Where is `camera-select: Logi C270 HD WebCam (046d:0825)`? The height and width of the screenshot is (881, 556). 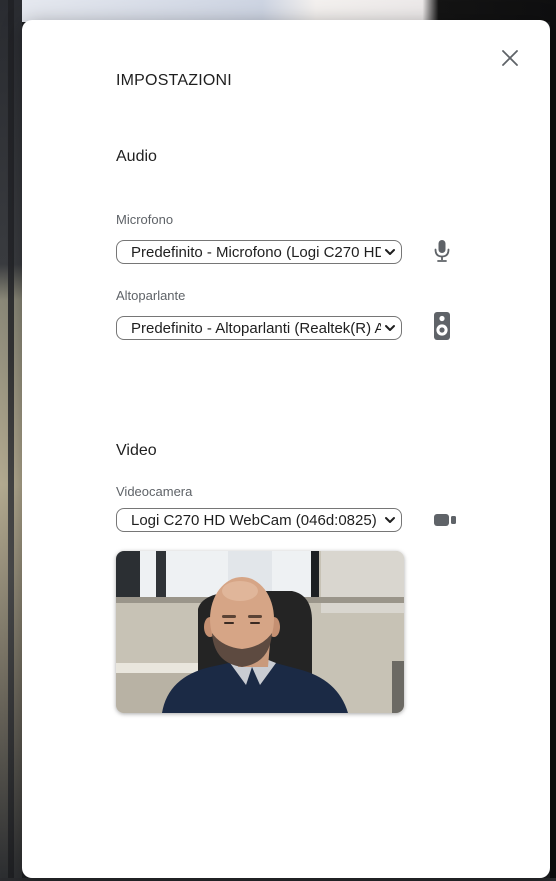
camera-select: Logi C270 HD WebCam (046d:0825) is located at coordinates (259, 520).